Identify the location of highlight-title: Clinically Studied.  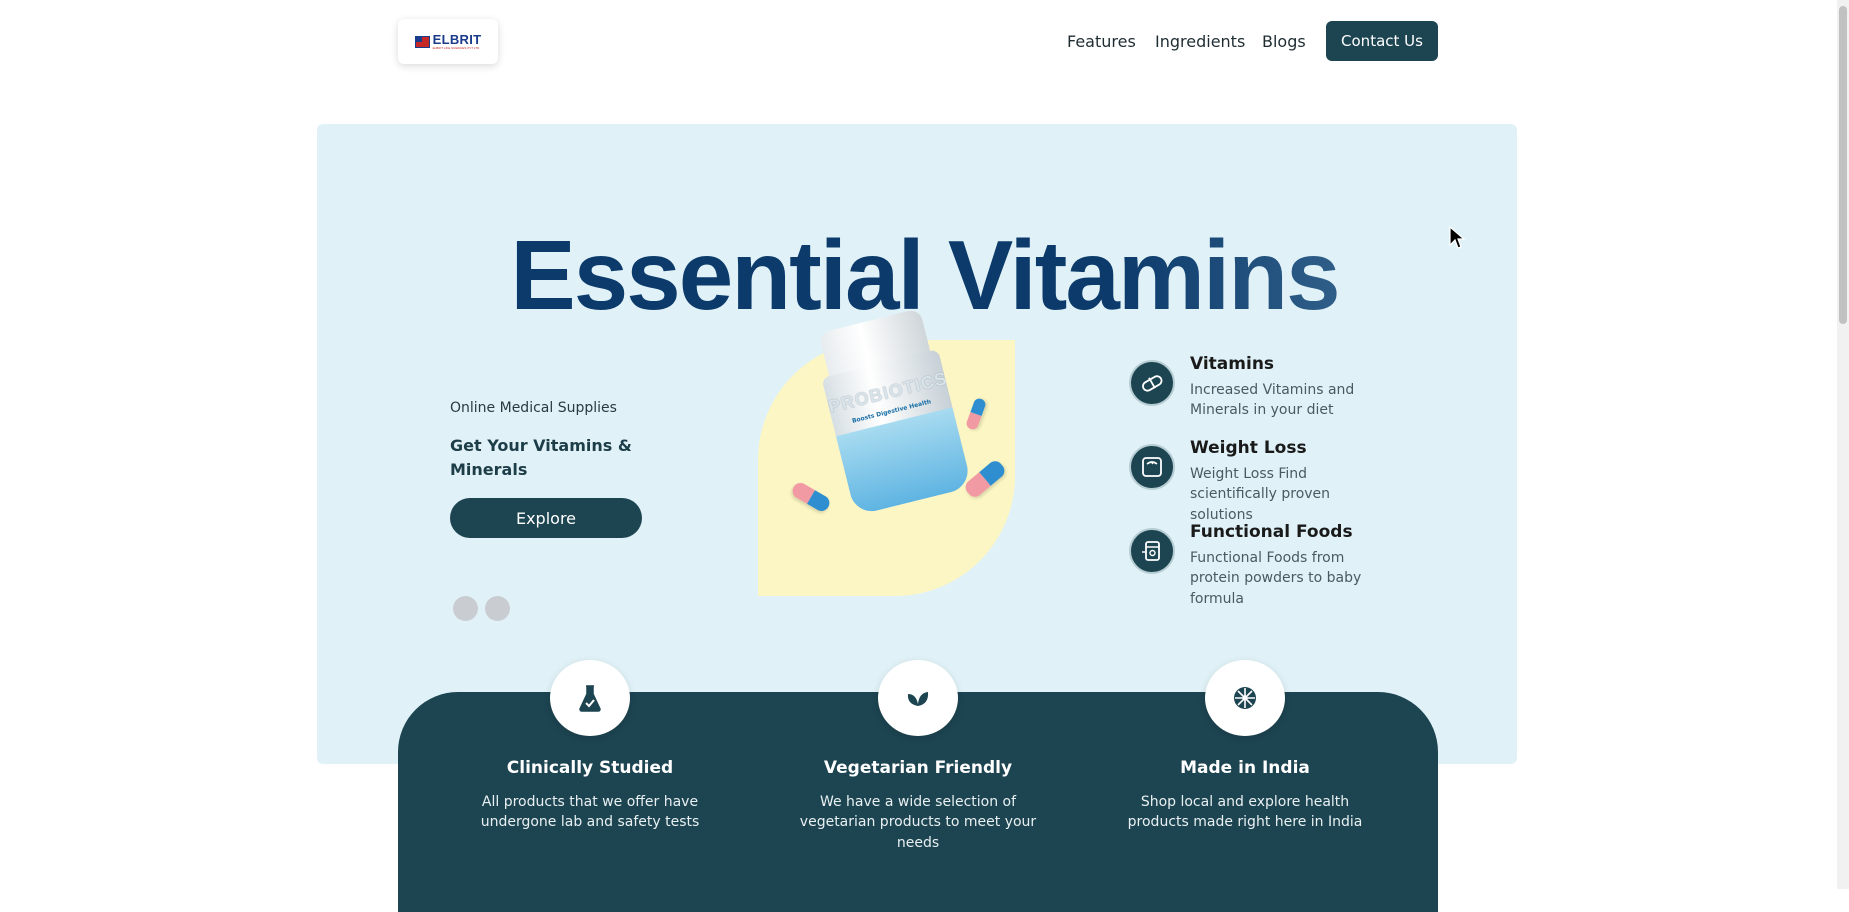
(590, 768).